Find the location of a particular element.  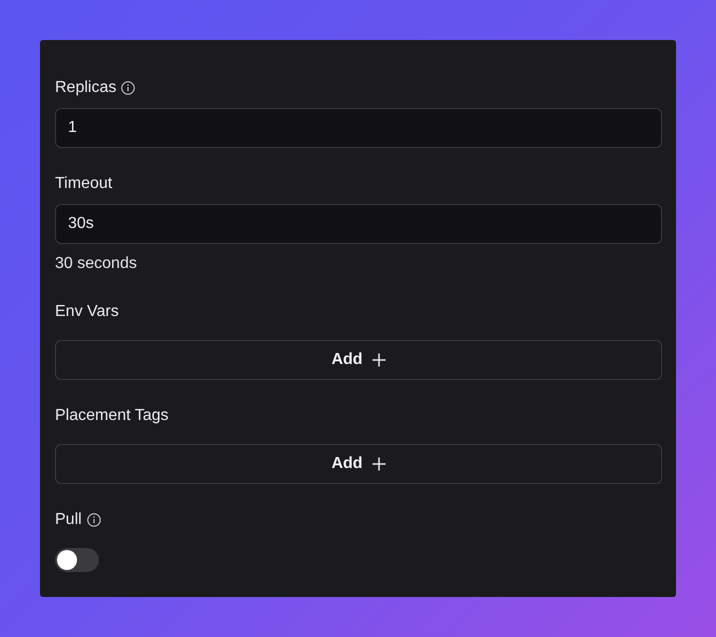

text-field: 1 is located at coordinates (358, 128).